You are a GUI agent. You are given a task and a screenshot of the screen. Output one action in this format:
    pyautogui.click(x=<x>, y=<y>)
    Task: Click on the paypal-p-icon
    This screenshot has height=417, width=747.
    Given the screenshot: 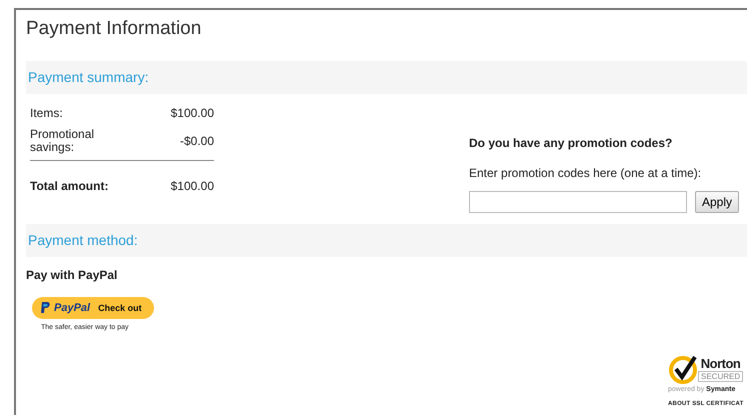 What is the action you would take?
    pyautogui.click(x=45, y=308)
    